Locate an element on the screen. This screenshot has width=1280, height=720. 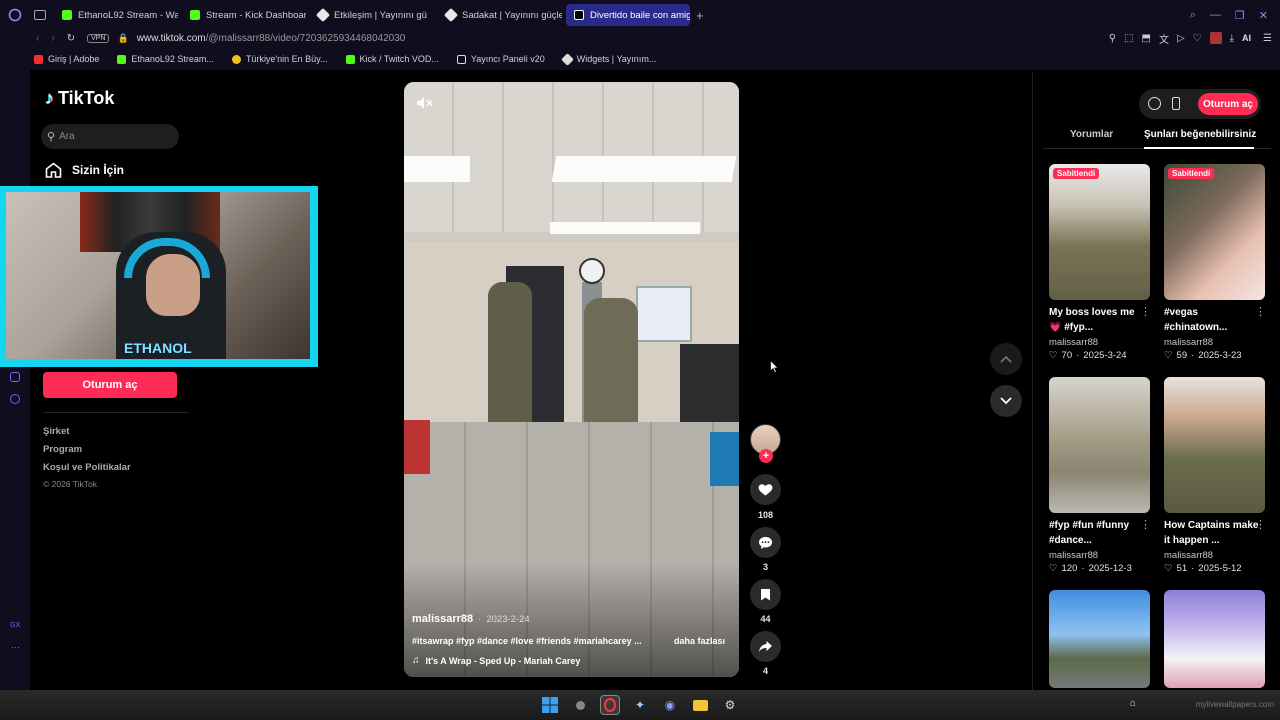
comment-count: 3 is located at coordinates (765, 567).